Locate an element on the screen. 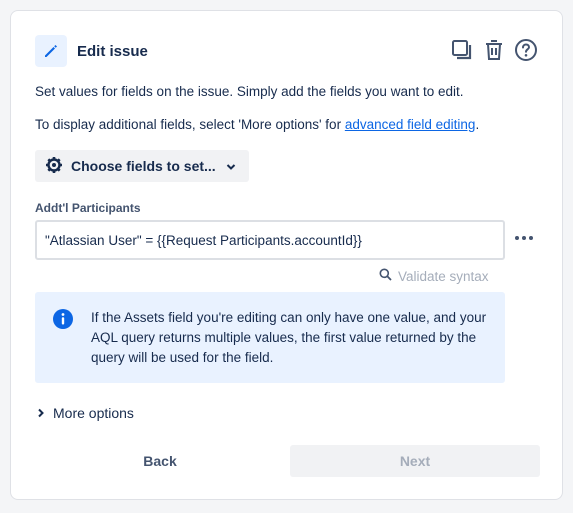  header-actions is located at coordinates (494, 50).